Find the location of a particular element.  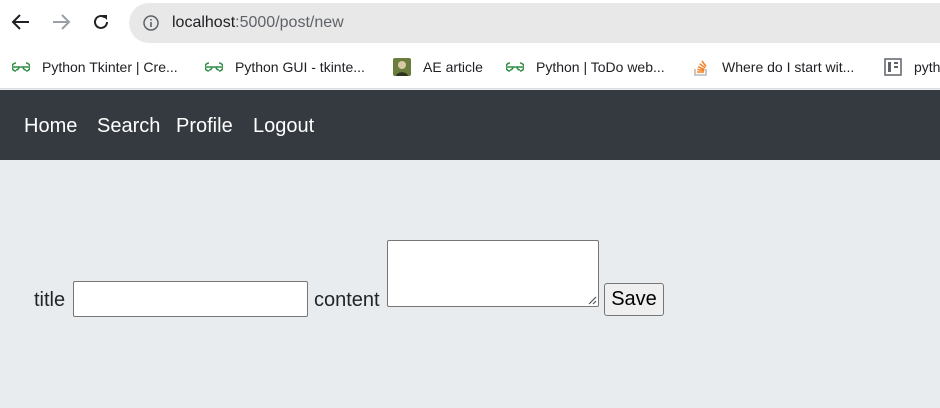

back-arrow-icon is located at coordinates (20, 22).